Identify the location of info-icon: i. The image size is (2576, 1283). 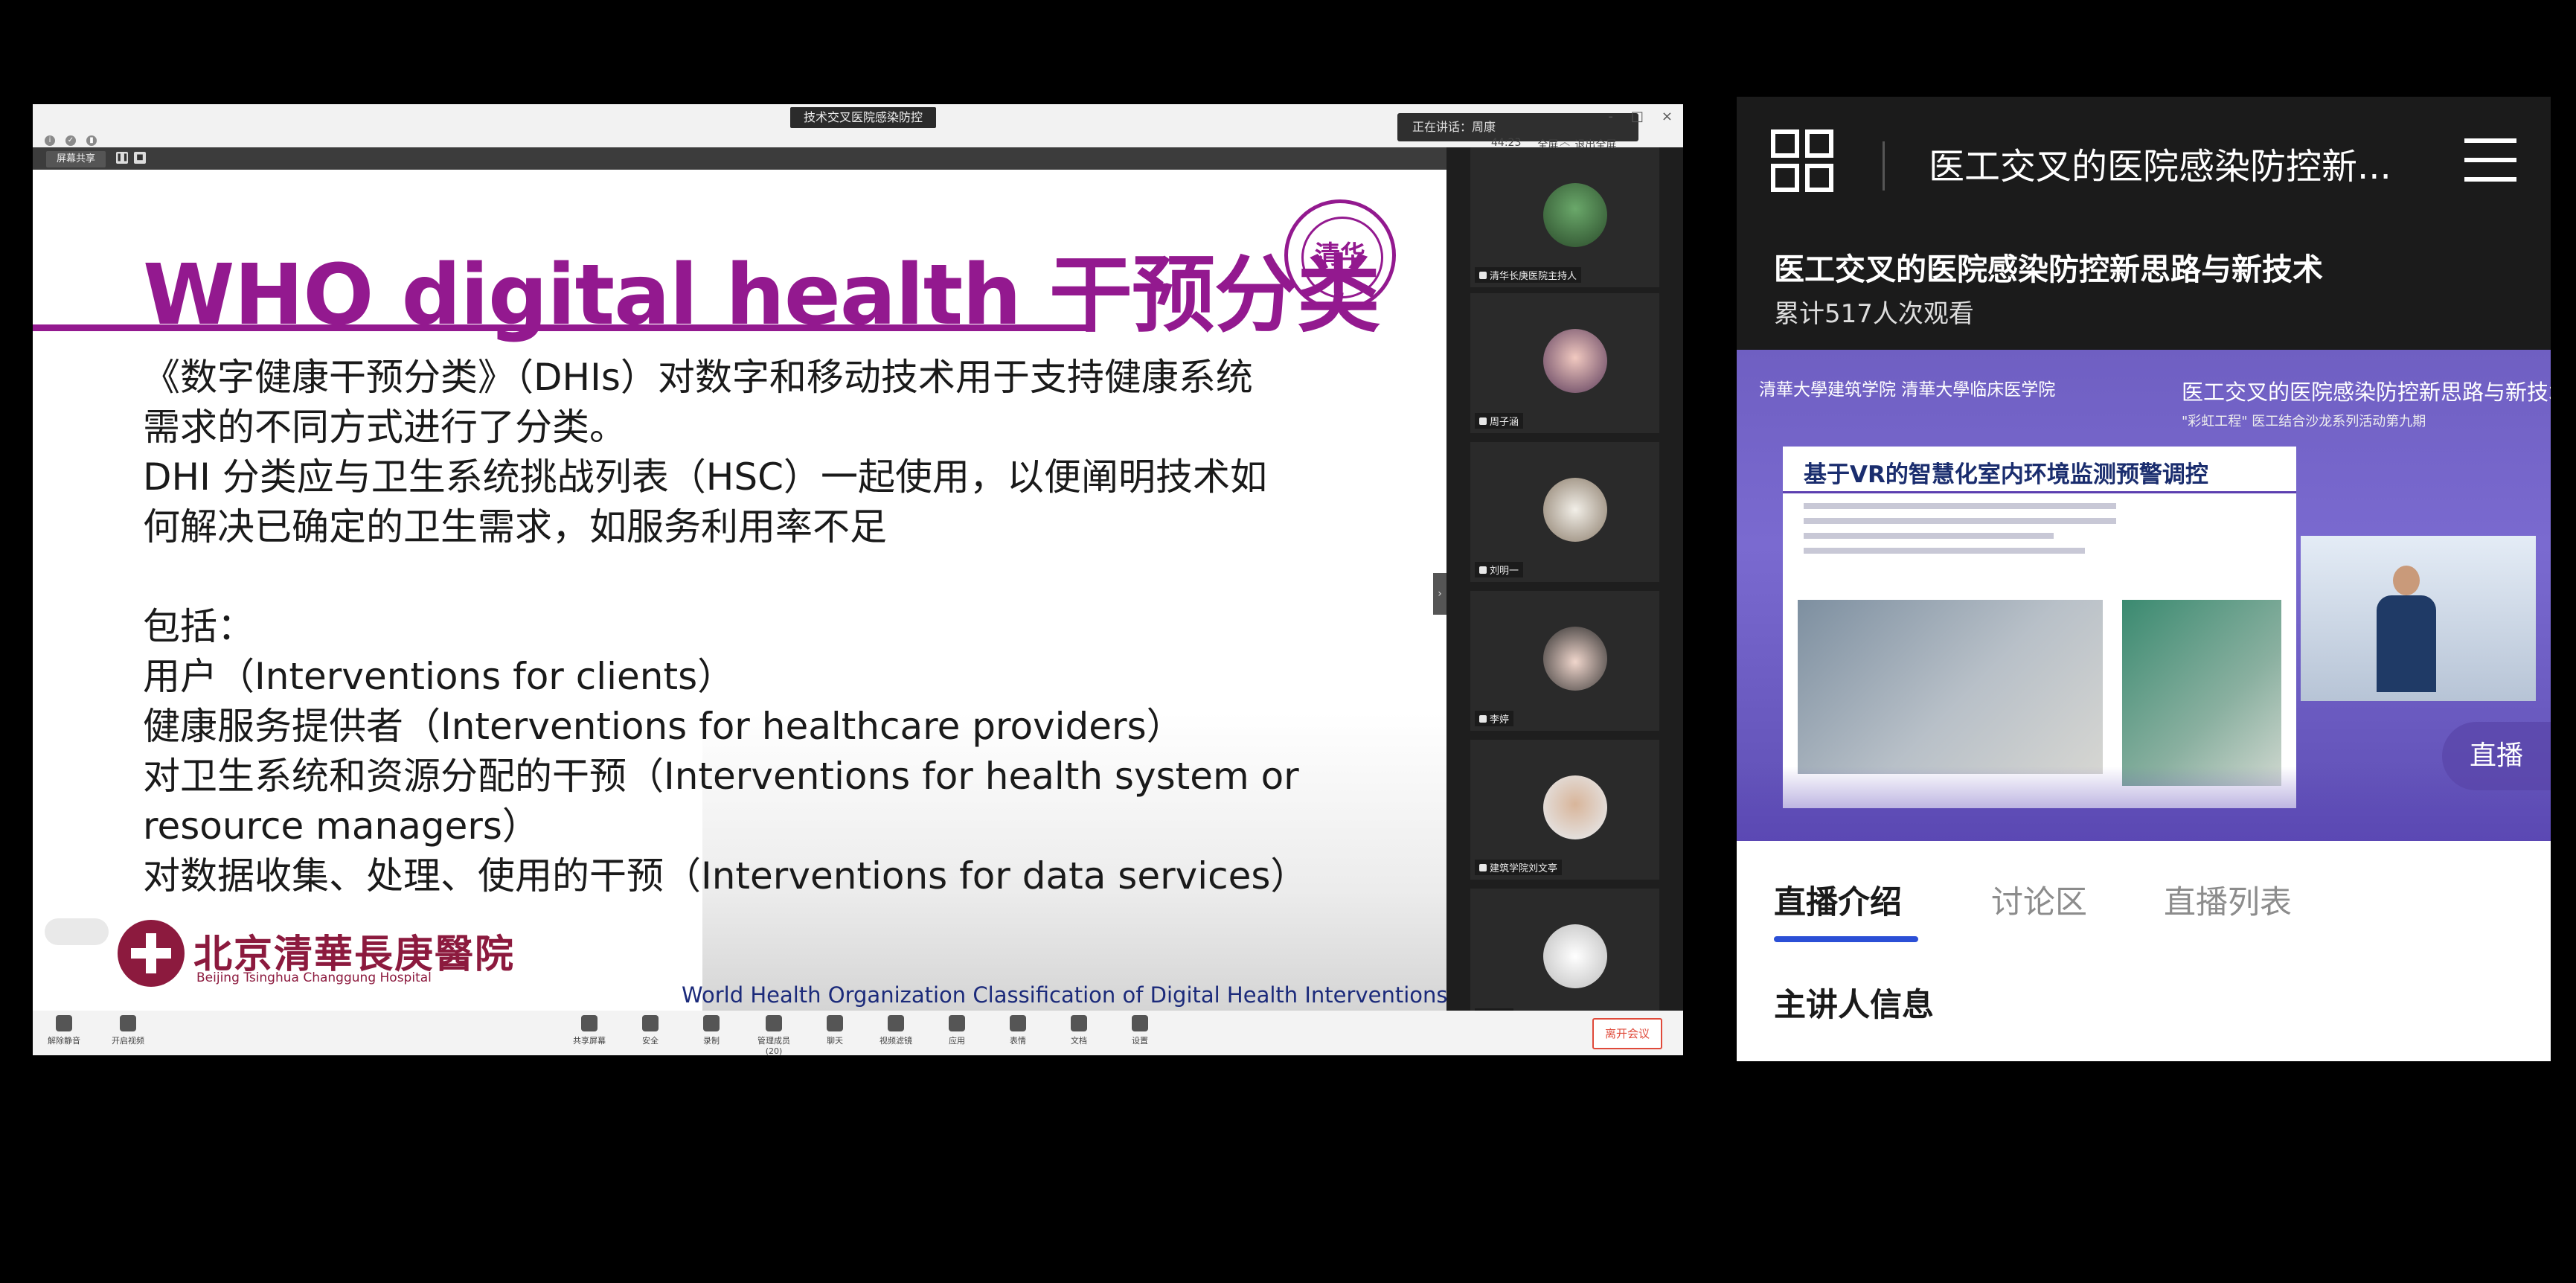
(50, 141).